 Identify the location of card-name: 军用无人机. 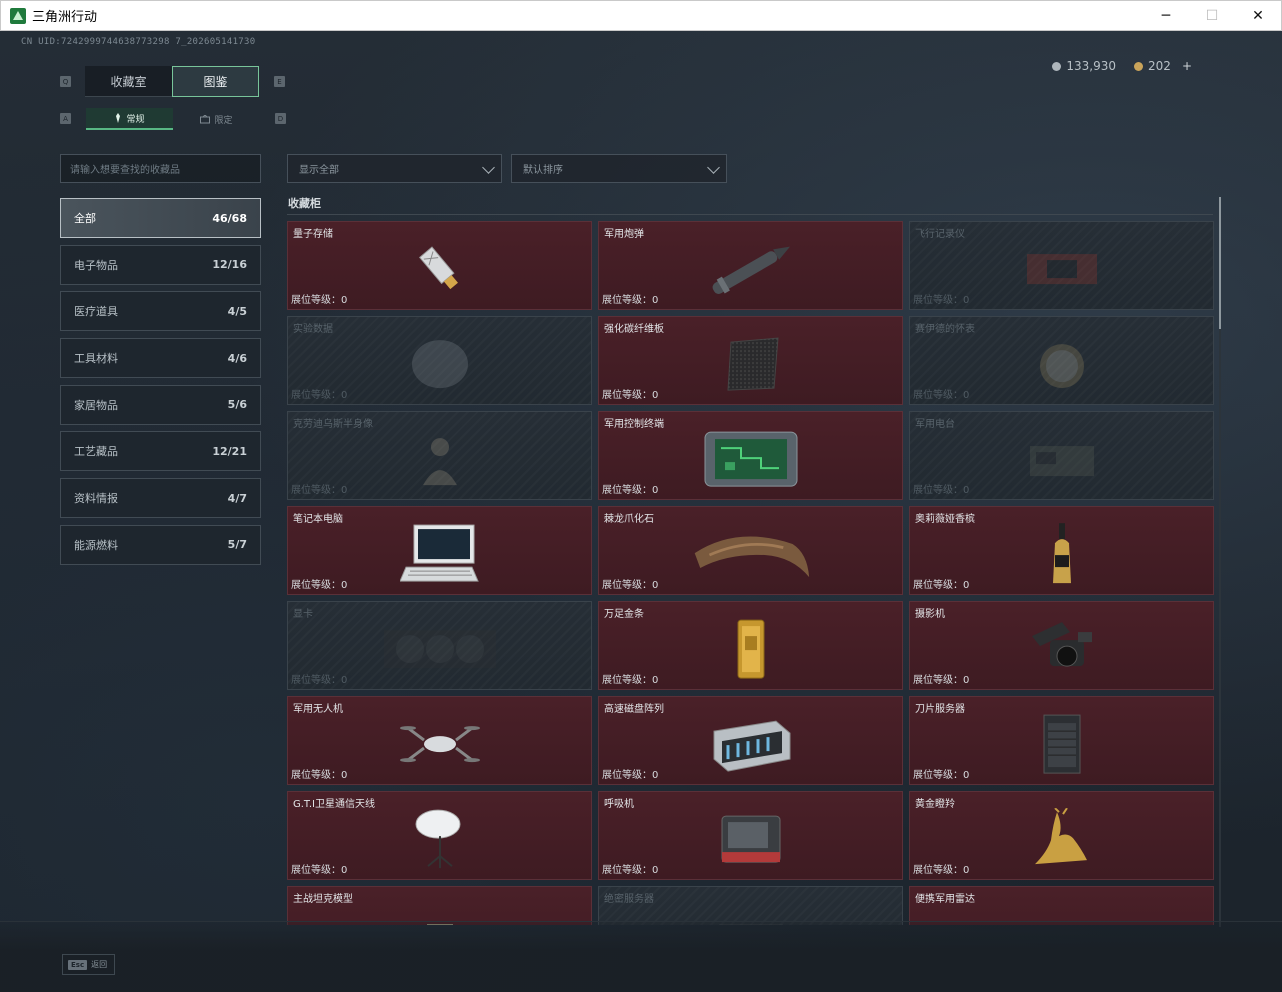
(318, 709).